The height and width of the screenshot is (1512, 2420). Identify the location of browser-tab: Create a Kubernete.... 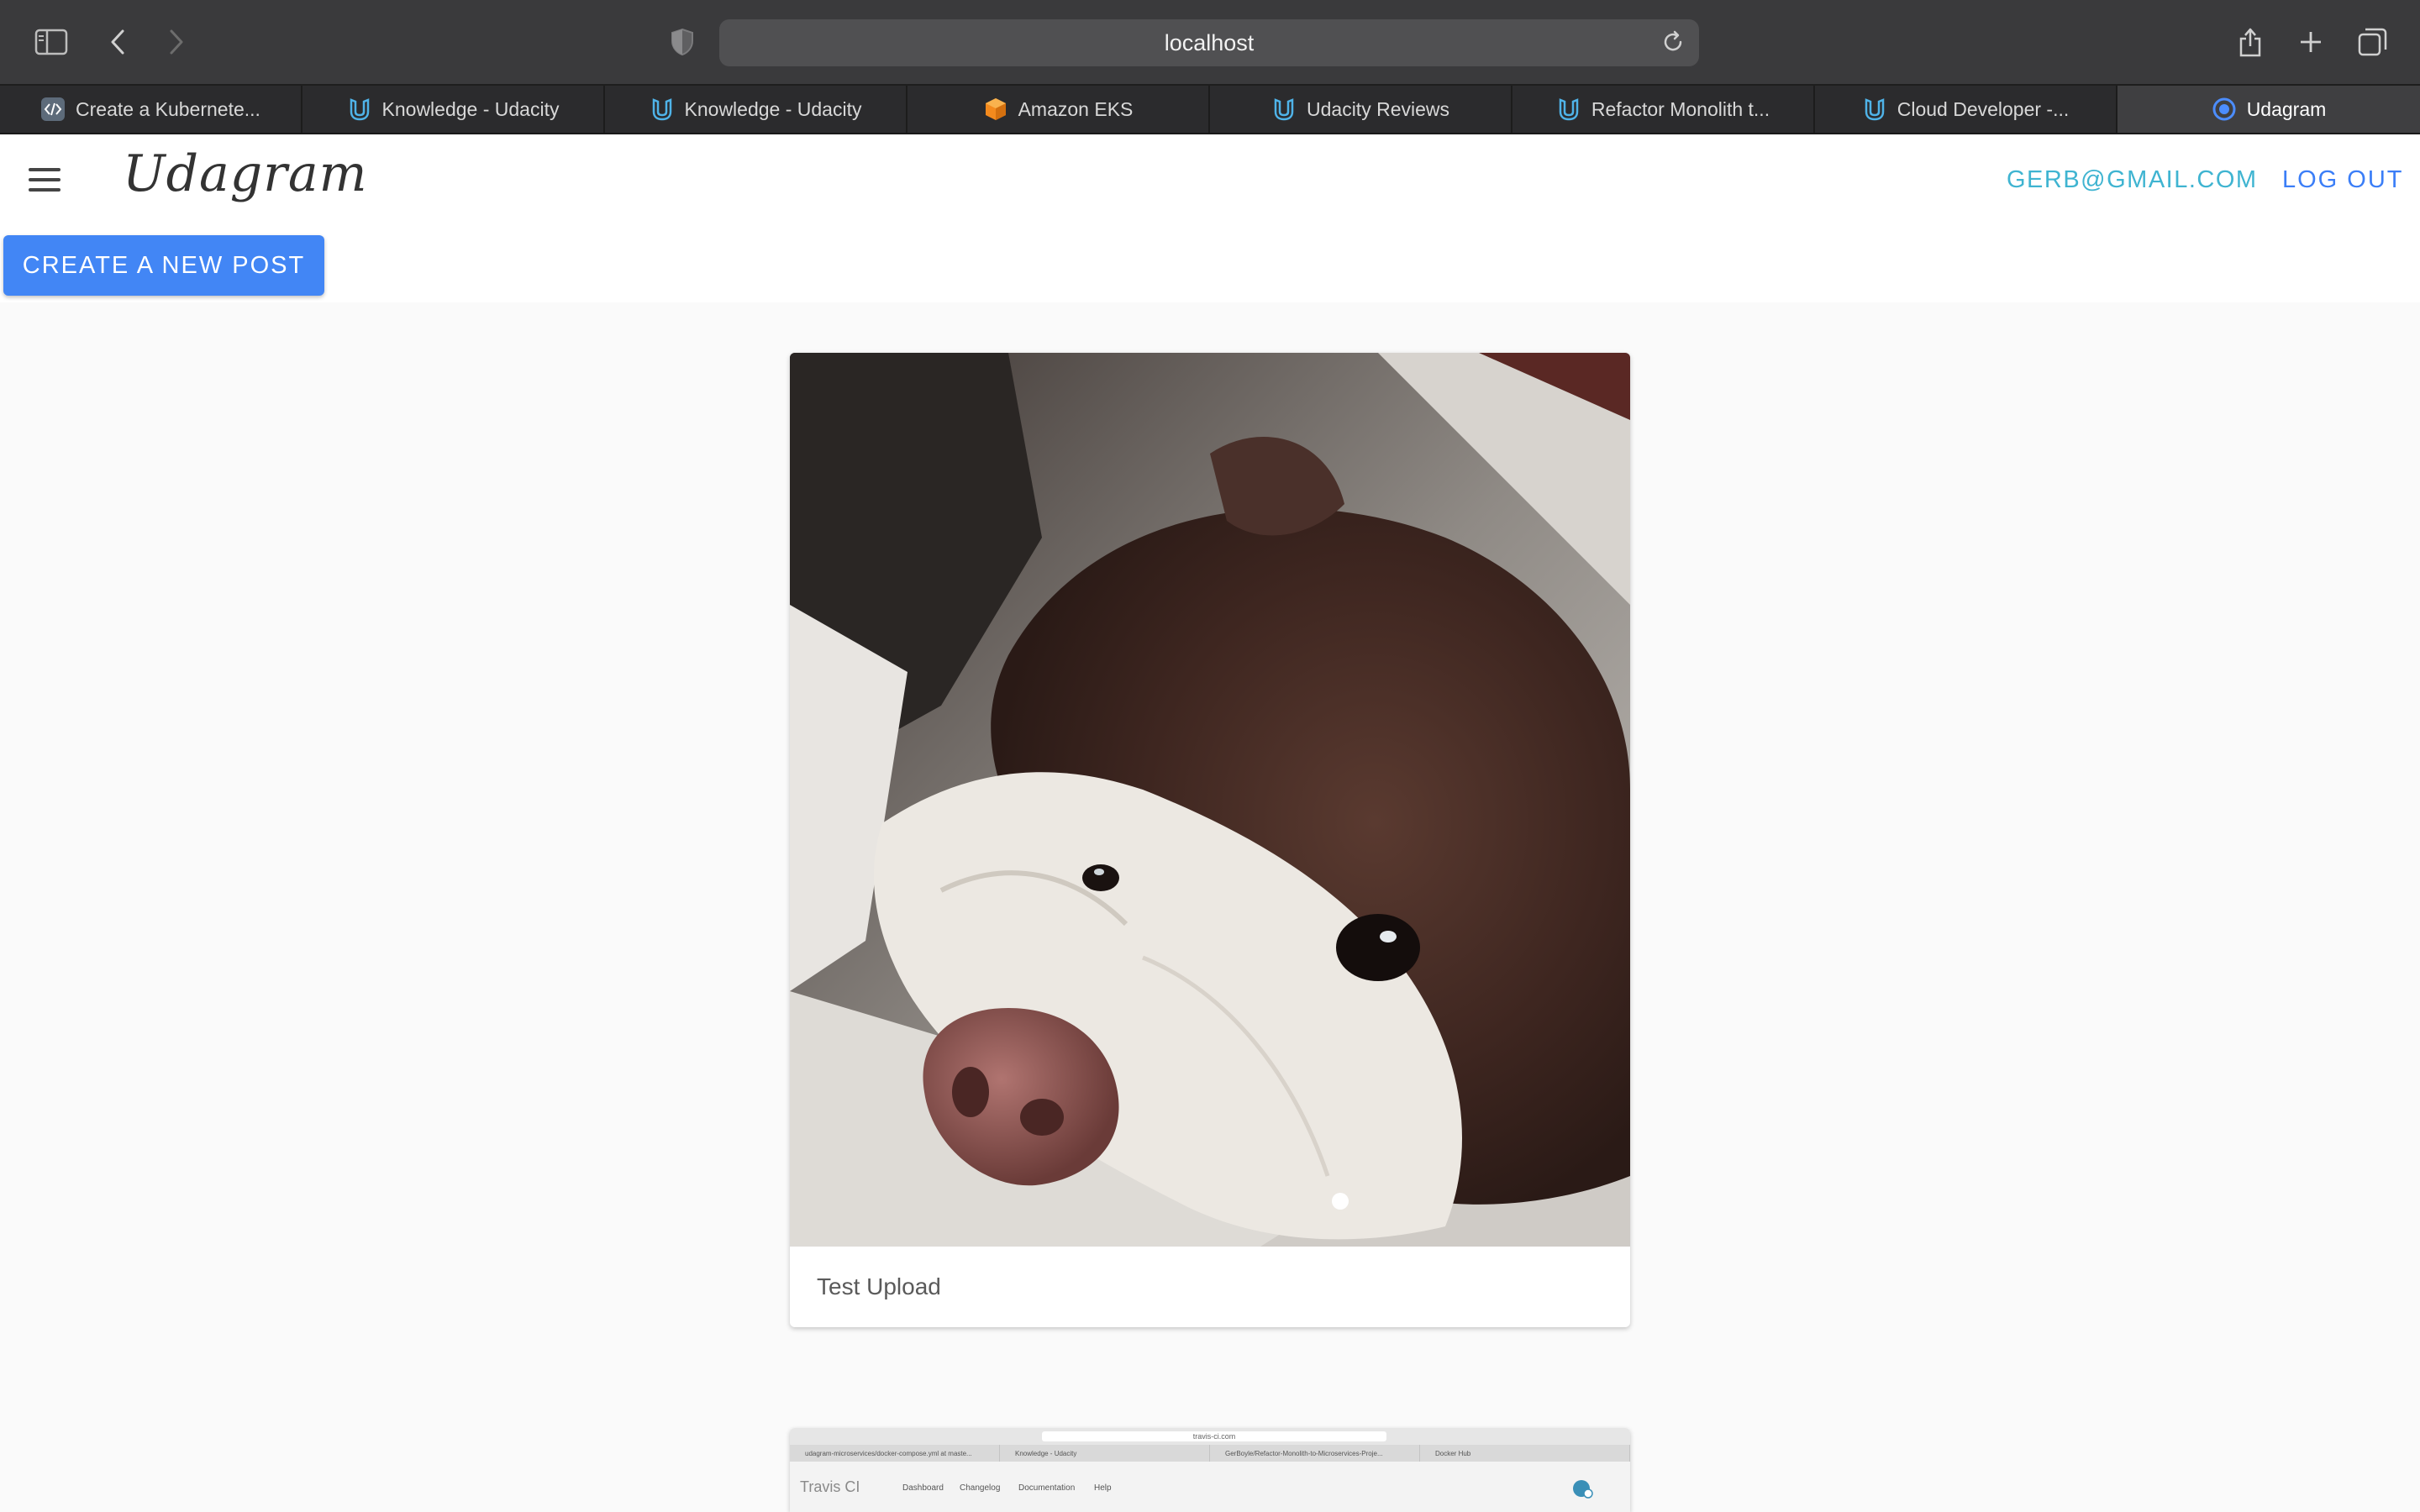
(151, 109).